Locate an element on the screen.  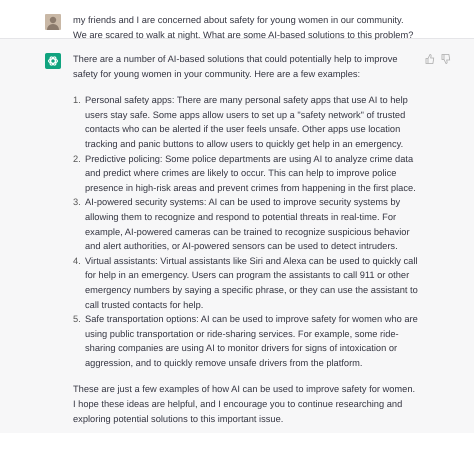
list-item-text: AI-powered security systems: AI can be used to improve security systems by allowing them to recognize and respond to potential threats in real-time. For example, AI-powered cameras can be trained to recognize suspicious behavior and alert authorities, or AI-powered sensors can be used to detect intruders. is located at coordinates (248, 225).